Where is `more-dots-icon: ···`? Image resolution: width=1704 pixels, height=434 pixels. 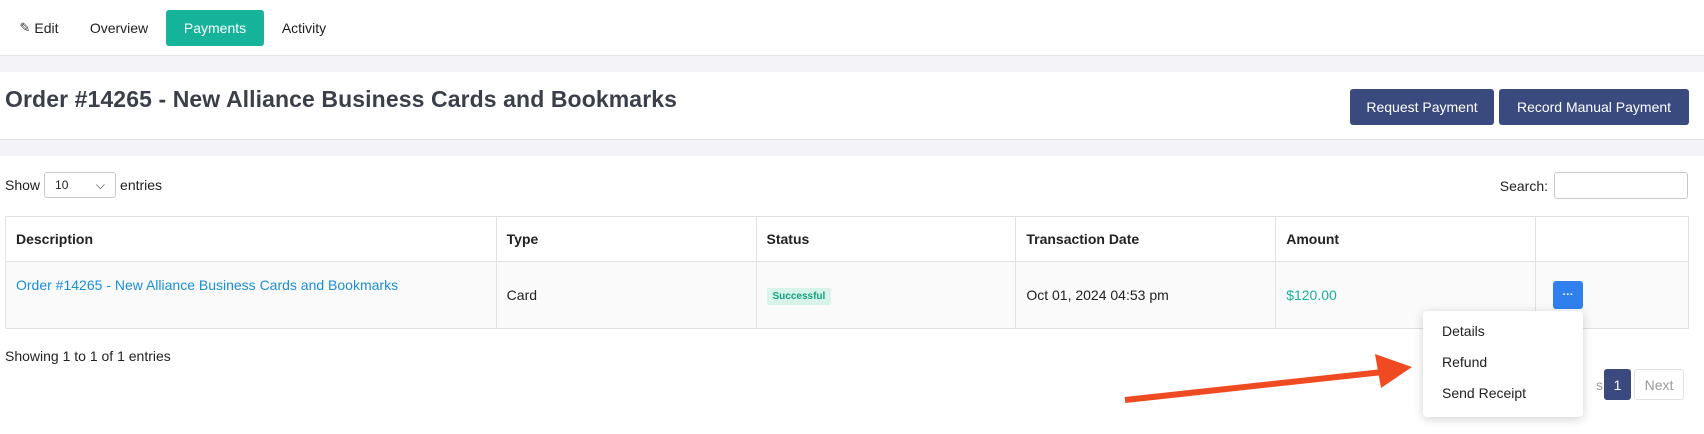 more-dots-icon: ··· is located at coordinates (1568, 295).